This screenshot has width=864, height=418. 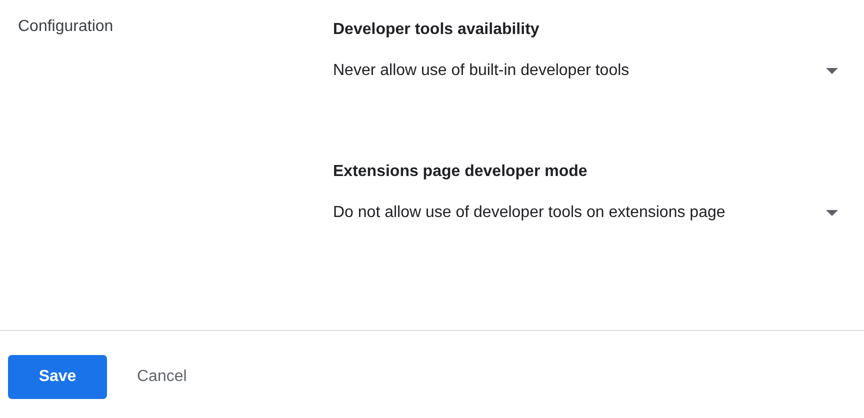 What do you see at coordinates (585, 71) in the screenshot?
I see `dropdown: Never allow use of built-in developer tools` at bounding box center [585, 71].